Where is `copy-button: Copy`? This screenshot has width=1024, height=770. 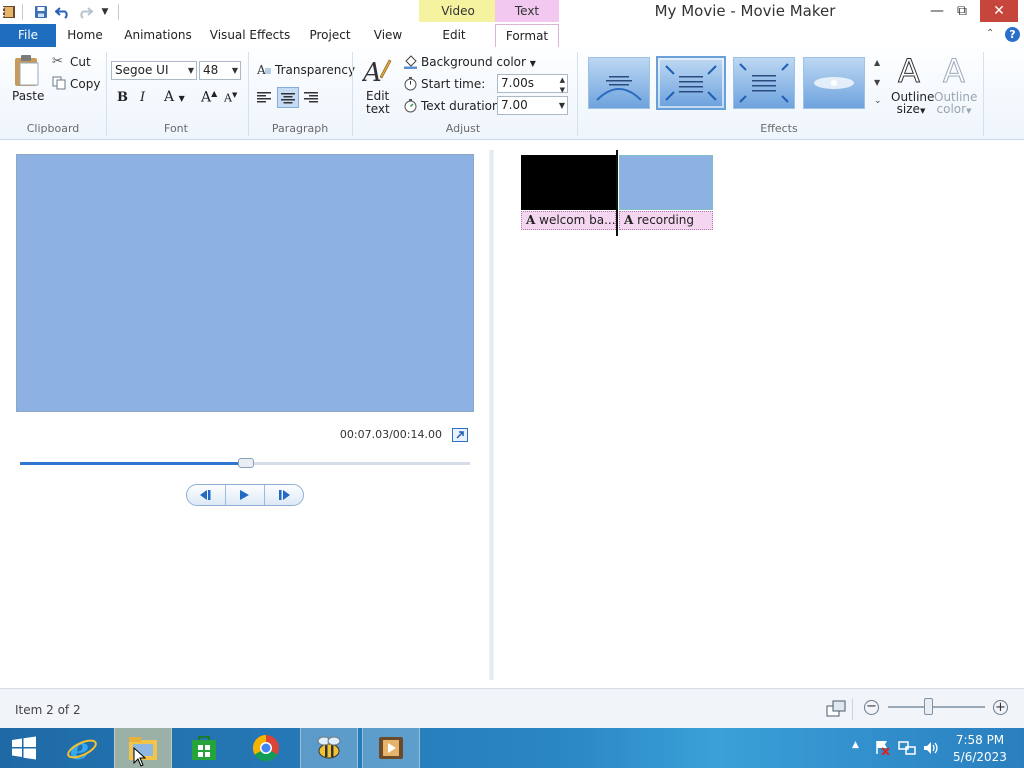 copy-button: Copy is located at coordinates (85, 84).